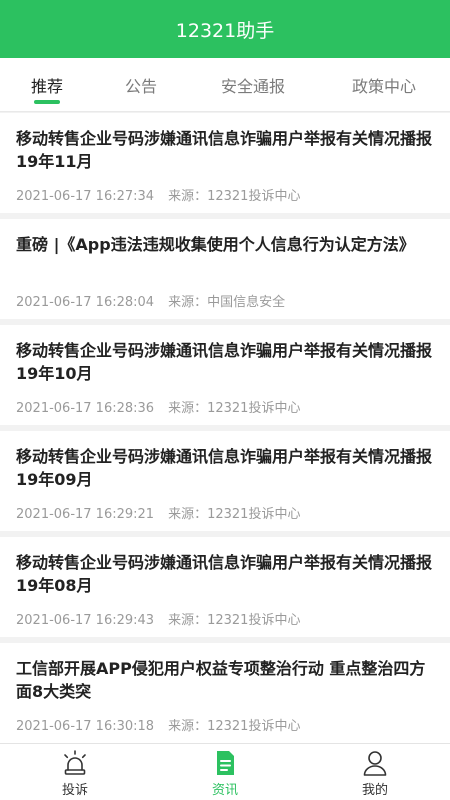 This screenshot has height=800, width=450. I want to click on news-meta: 2021-06-17 16:27:34 来源：12321投诉中心, so click(225, 194).